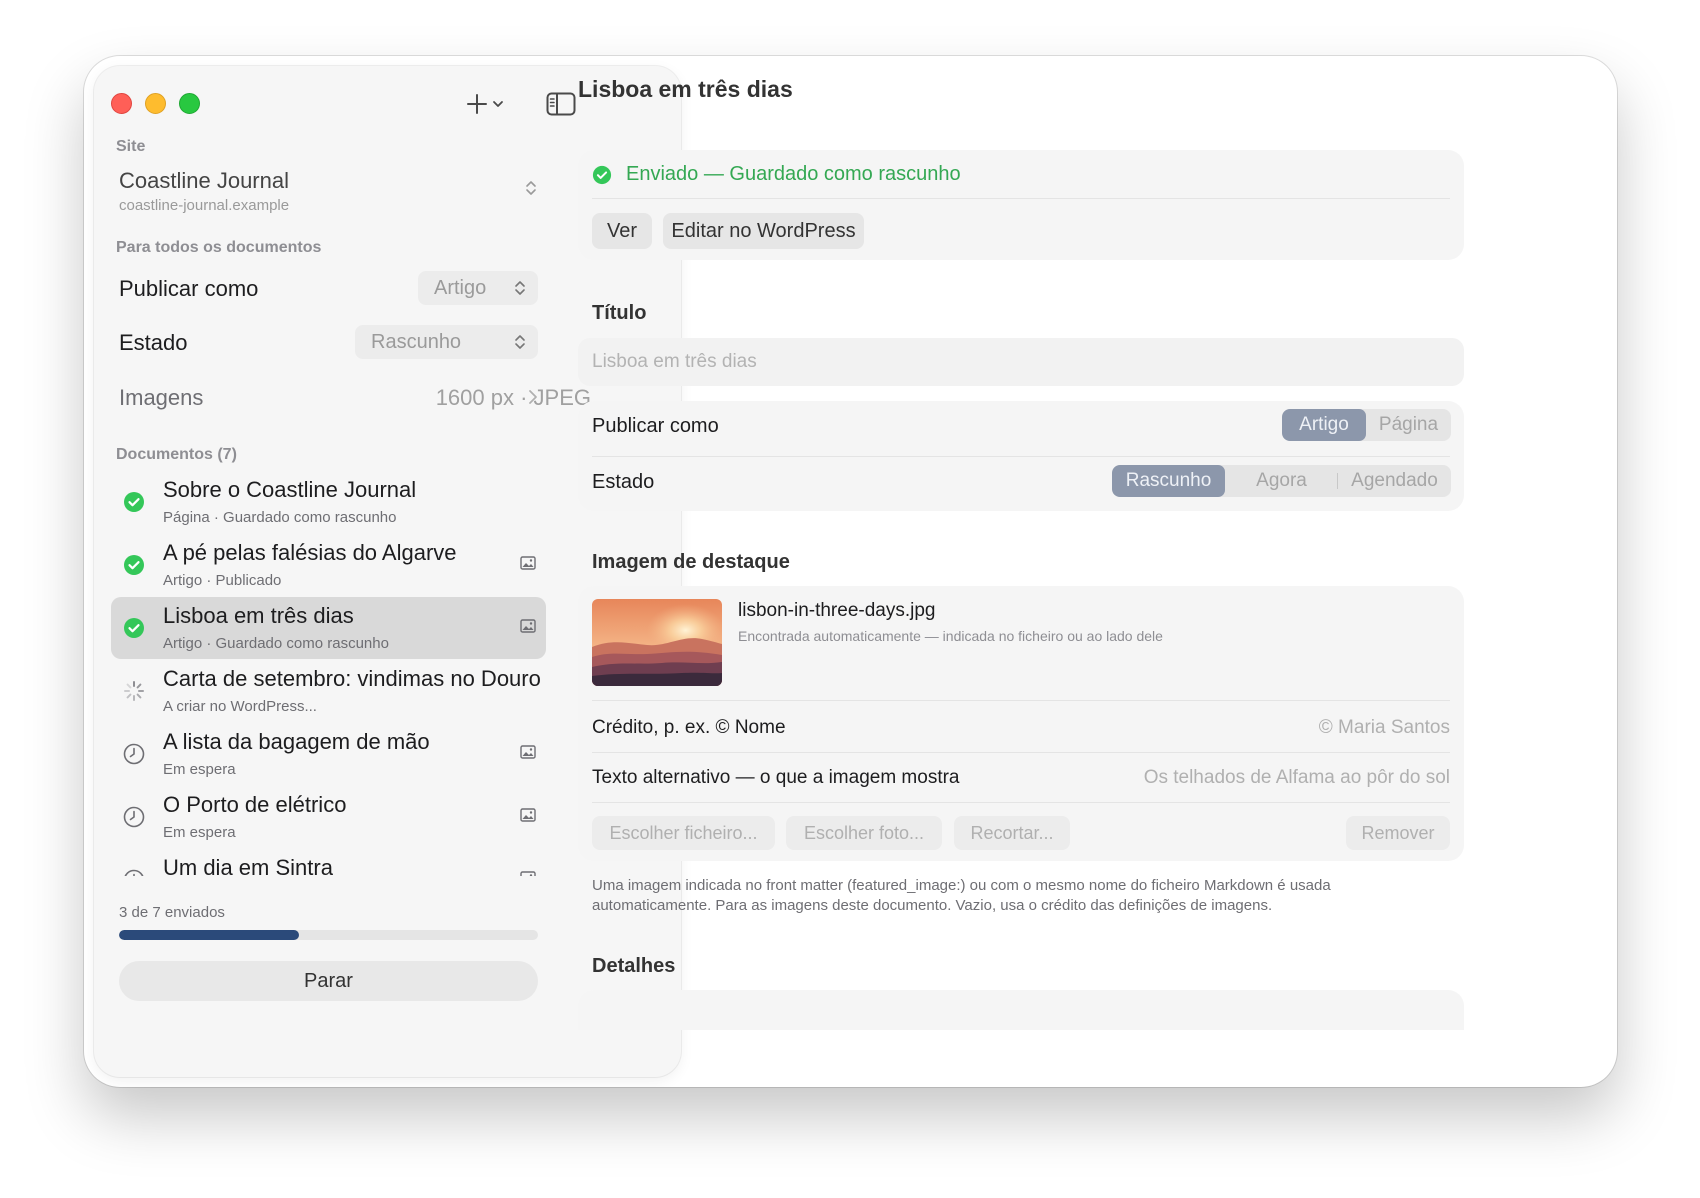 The height and width of the screenshot is (1198, 1700). What do you see at coordinates (222, 580) in the screenshot?
I see `document-subtitle: Artigo · Publicado` at bounding box center [222, 580].